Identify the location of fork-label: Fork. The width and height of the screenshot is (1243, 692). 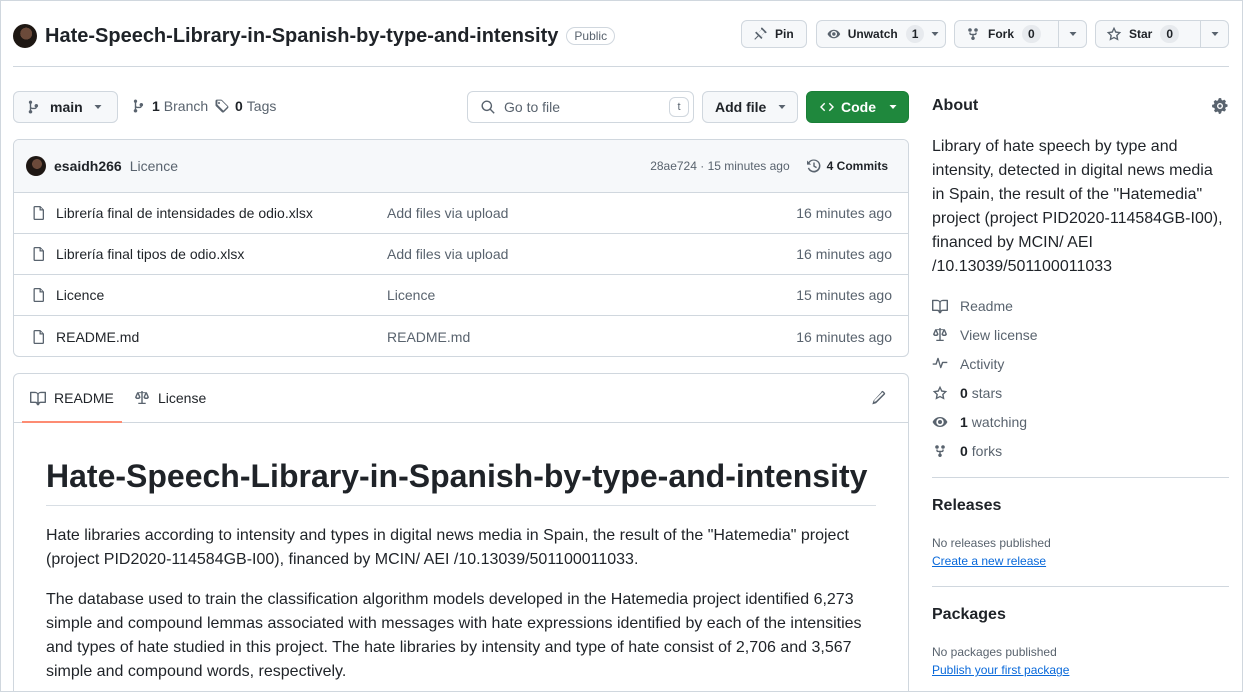
(1001, 34).